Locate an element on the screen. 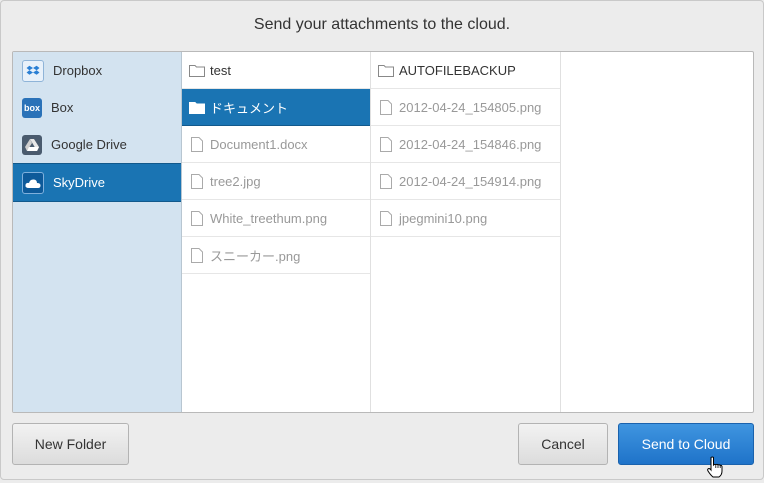 The height and width of the screenshot is (483, 764). skydrive-icon is located at coordinates (33, 182).